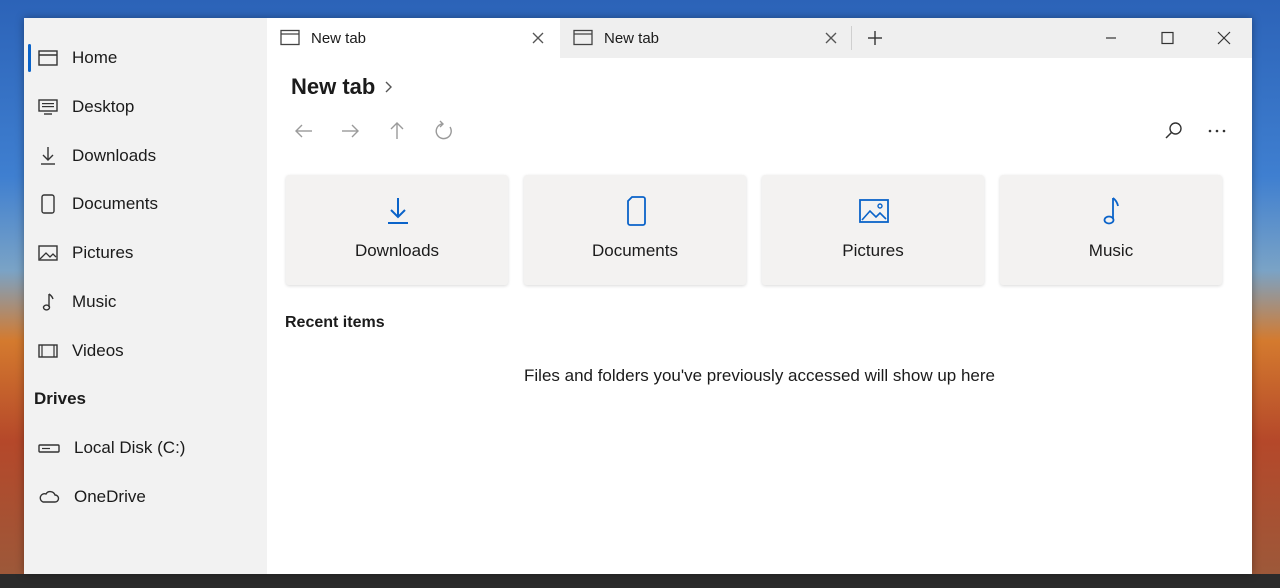 The height and width of the screenshot is (588, 1280). What do you see at coordinates (1174, 131) in the screenshot?
I see `search-icon` at bounding box center [1174, 131].